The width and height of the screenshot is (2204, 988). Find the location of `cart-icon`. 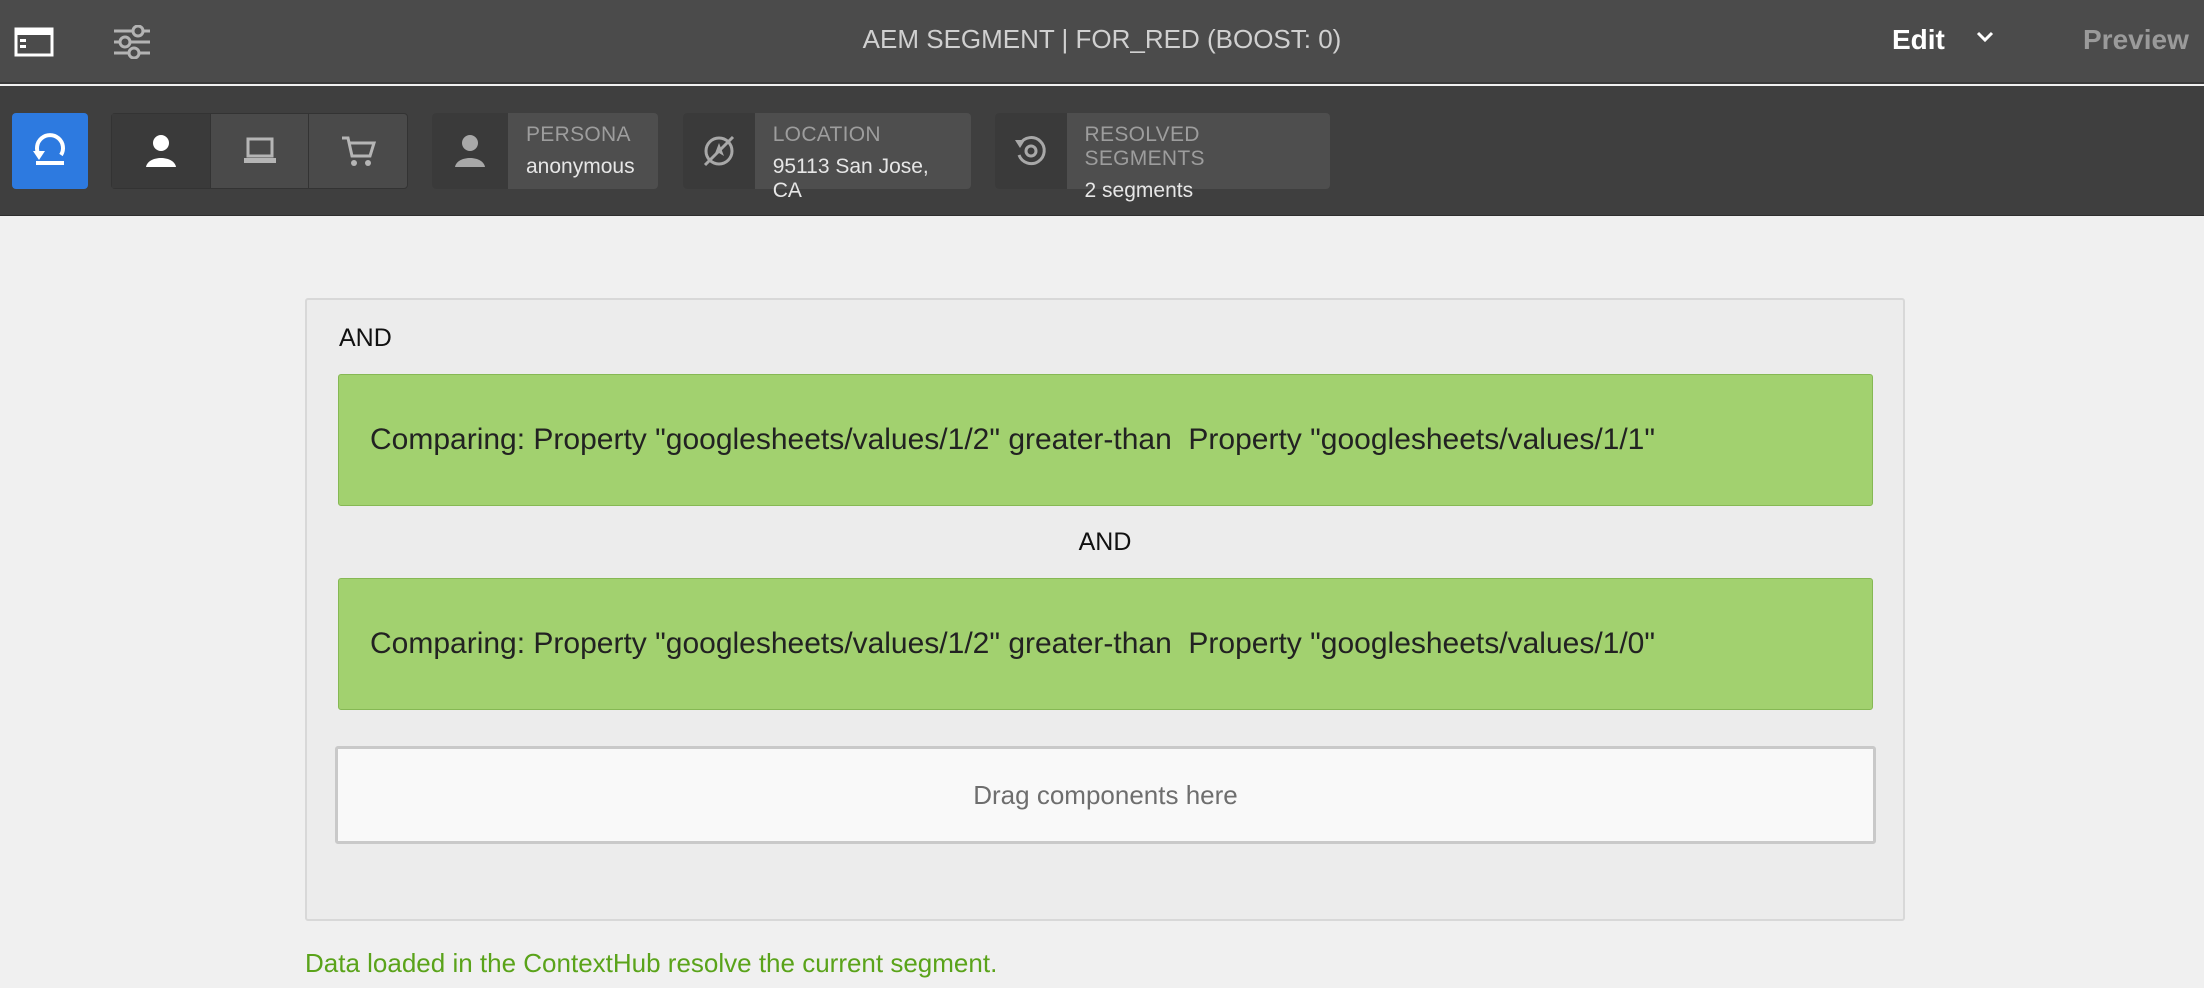

cart-icon is located at coordinates (359, 151).